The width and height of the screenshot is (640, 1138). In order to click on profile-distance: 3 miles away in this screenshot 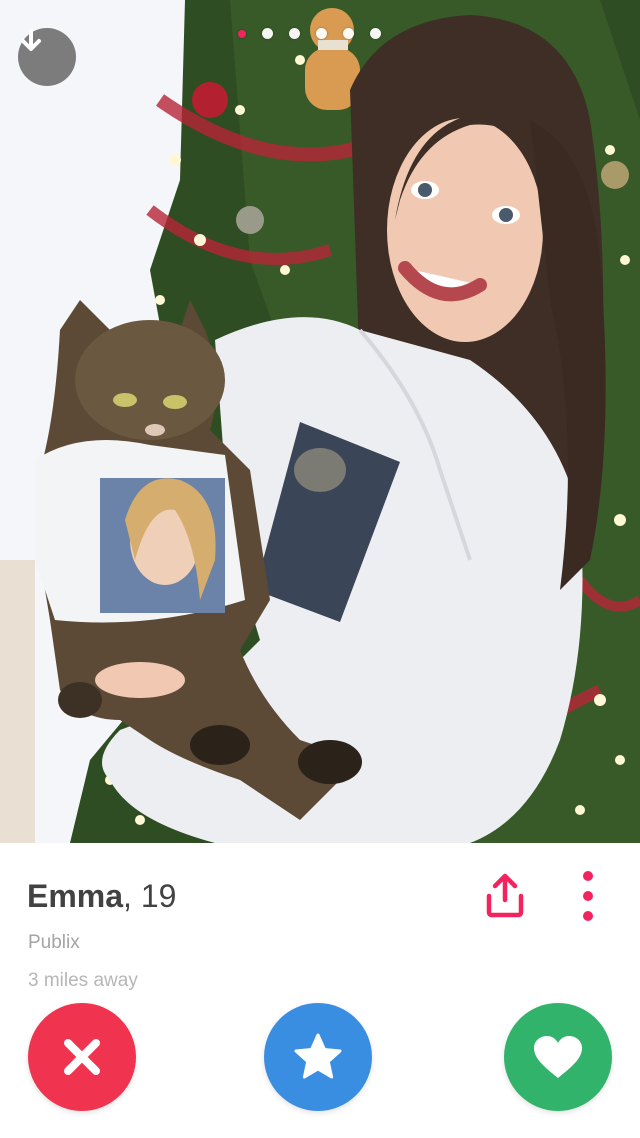, I will do `click(83, 980)`.